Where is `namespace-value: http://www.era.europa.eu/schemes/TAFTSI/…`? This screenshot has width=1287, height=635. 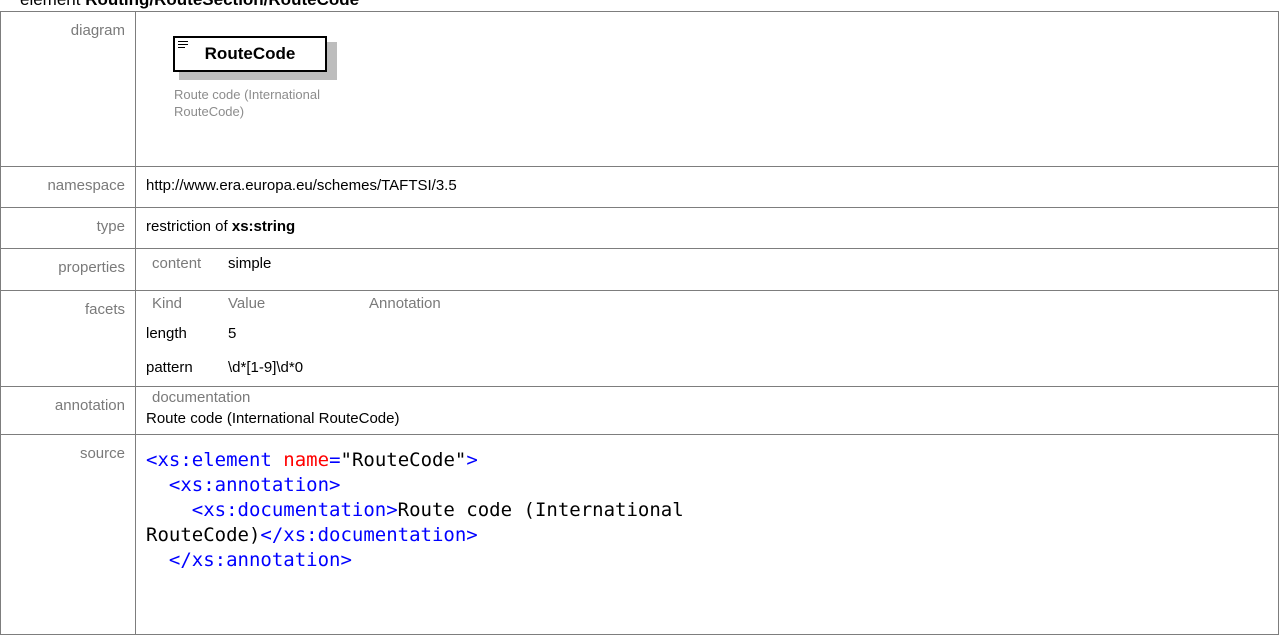 namespace-value: http://www.era.europa.eu/schemes/TAFTSI/… is located at coordinates (301, 185).